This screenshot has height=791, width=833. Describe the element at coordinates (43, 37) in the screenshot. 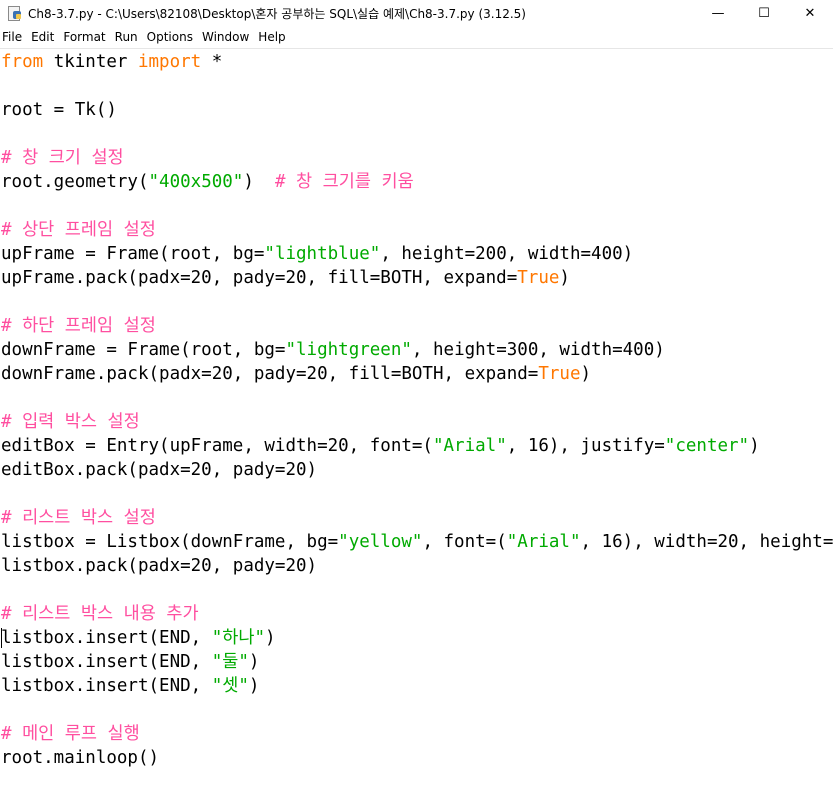

I see `menu-edit: Edit` at that location.